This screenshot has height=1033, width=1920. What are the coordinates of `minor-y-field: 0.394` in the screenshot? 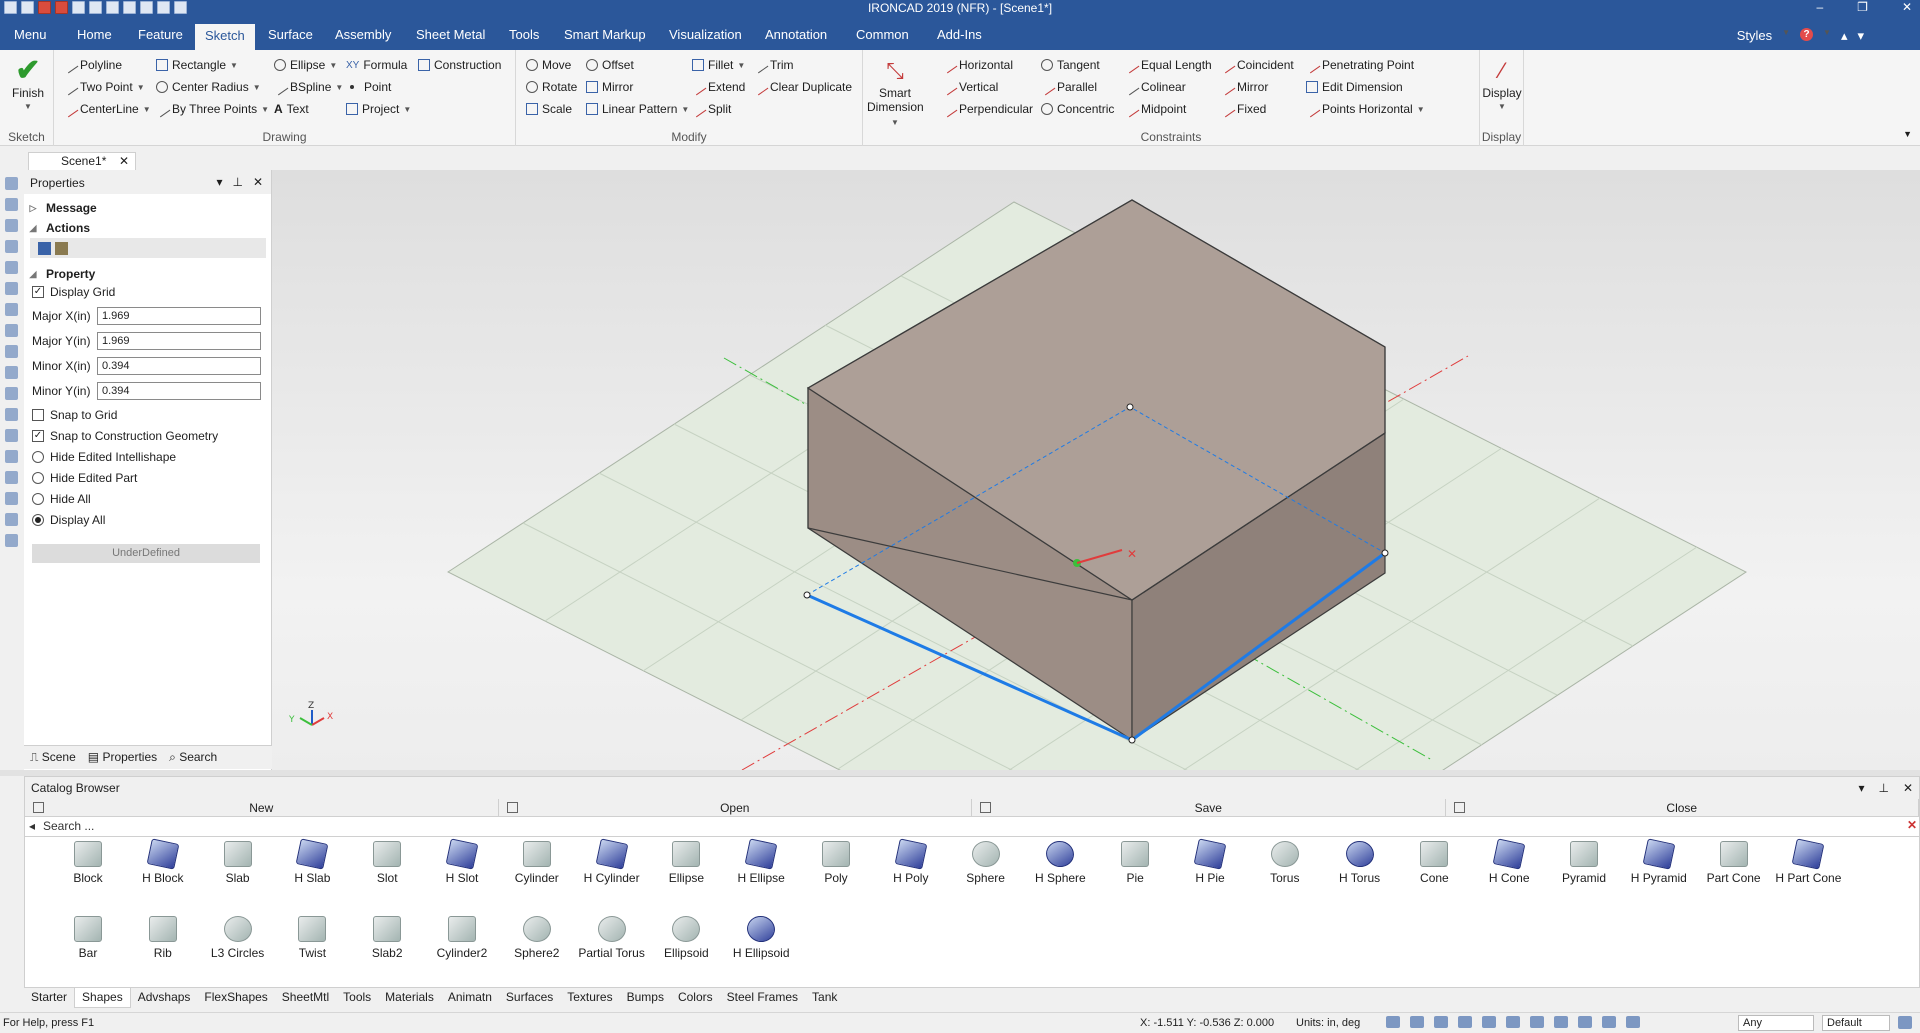 It's located at (179, 391).